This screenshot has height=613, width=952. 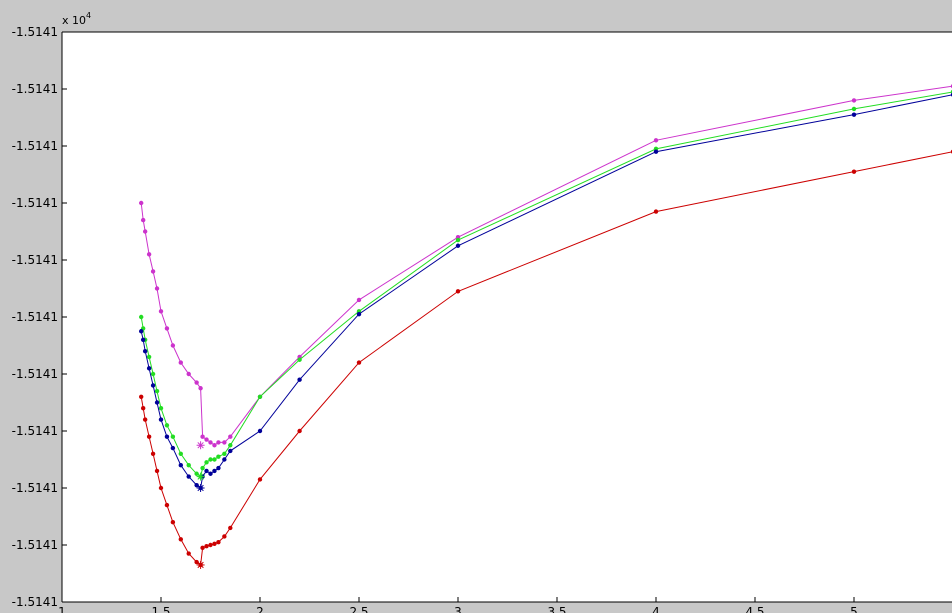 I want to click on x-tick-label: 1.5, so click(x=160, y=609).